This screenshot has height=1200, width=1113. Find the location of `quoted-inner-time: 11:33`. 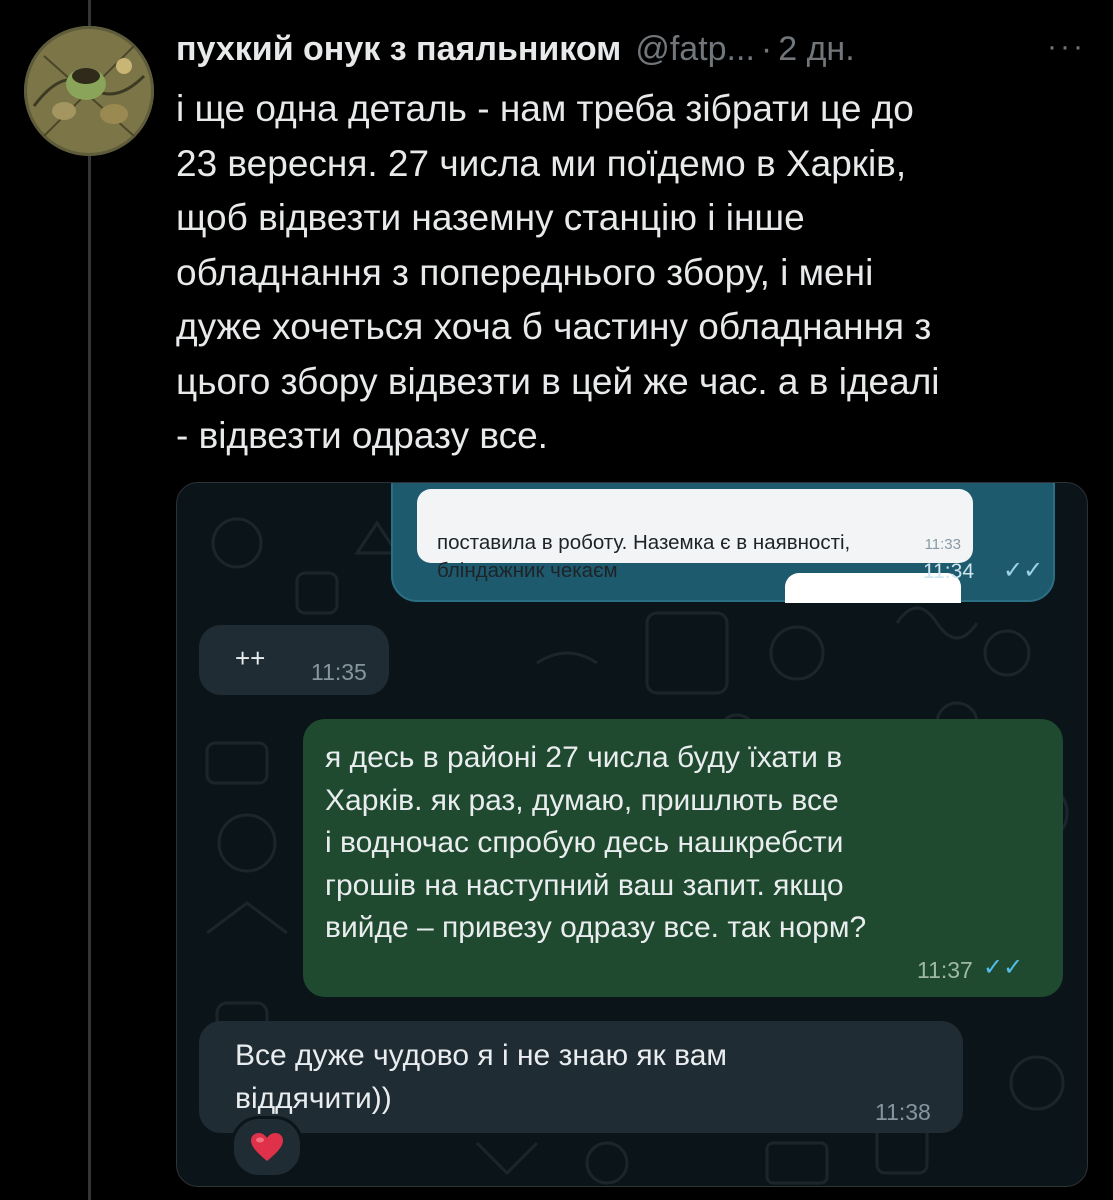

quoted-inner-time: 11:33 is located at coordinates (942, 544).